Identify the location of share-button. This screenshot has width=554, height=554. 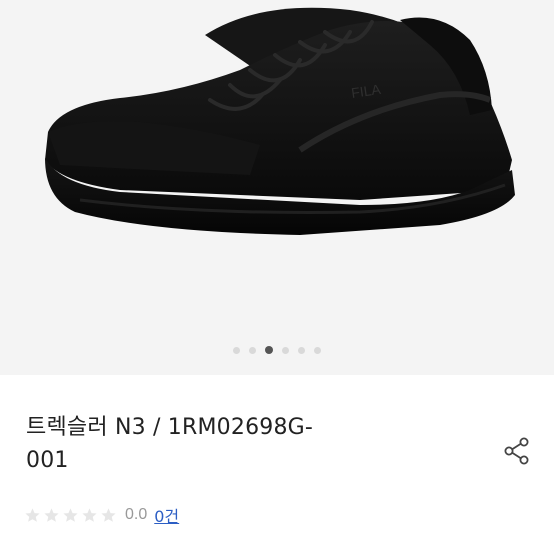
(517, 451).